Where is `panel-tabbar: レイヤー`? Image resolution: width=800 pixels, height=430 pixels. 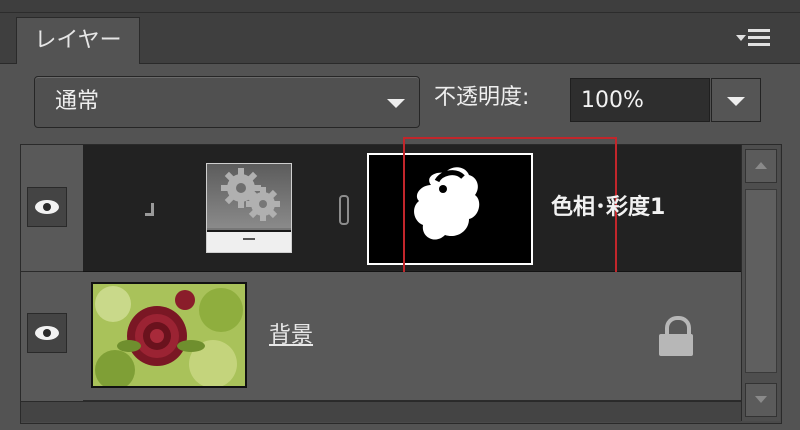 panel-tabbar: レイヤー is located at coordinates (400, 38).